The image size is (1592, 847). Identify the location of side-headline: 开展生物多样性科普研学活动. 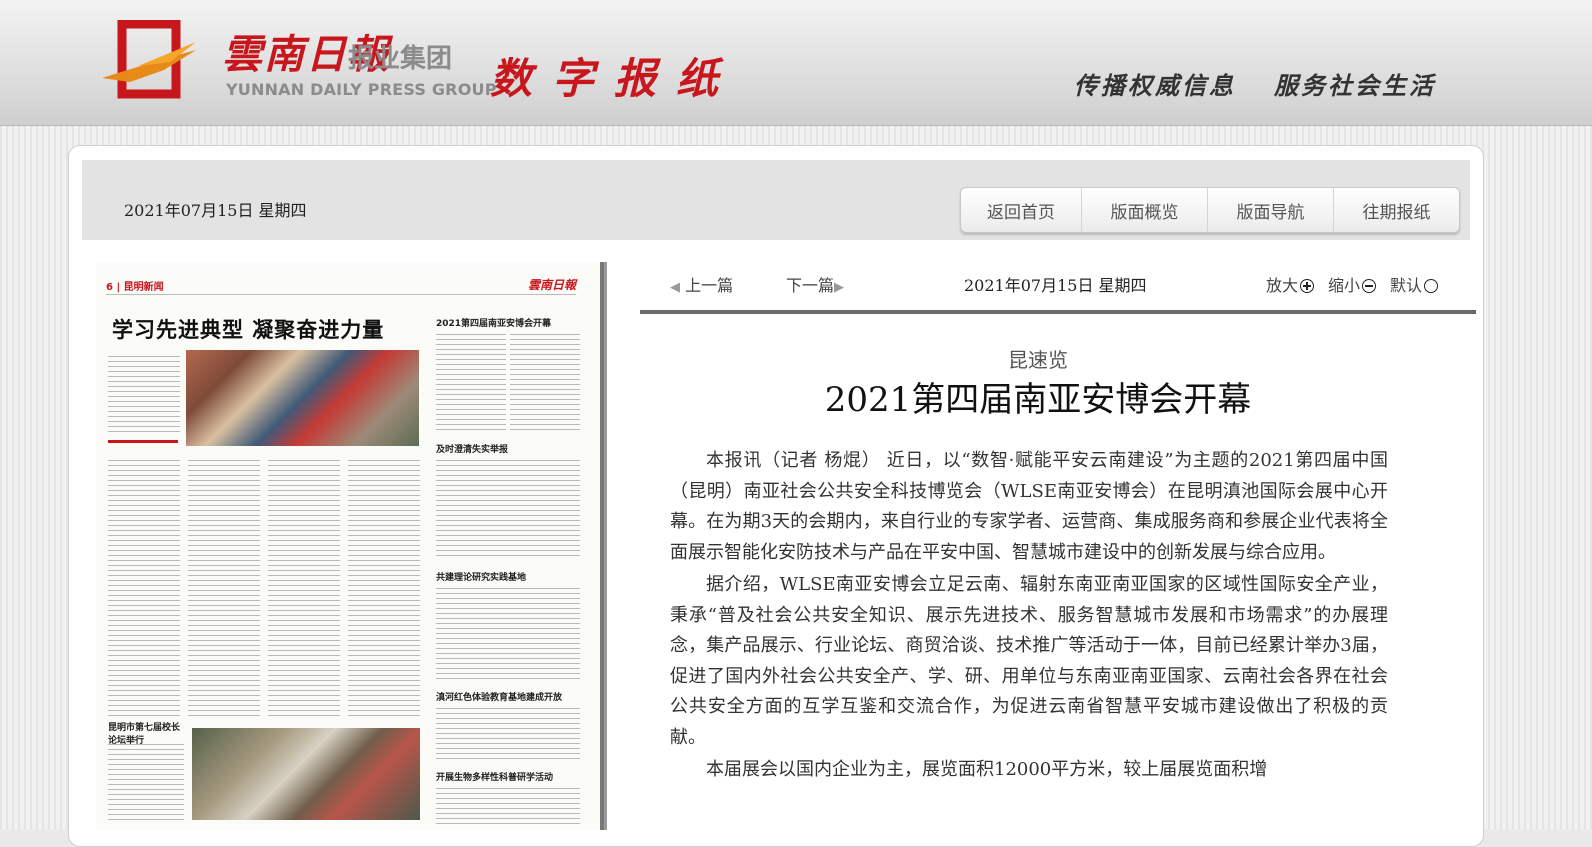
(494, 776).